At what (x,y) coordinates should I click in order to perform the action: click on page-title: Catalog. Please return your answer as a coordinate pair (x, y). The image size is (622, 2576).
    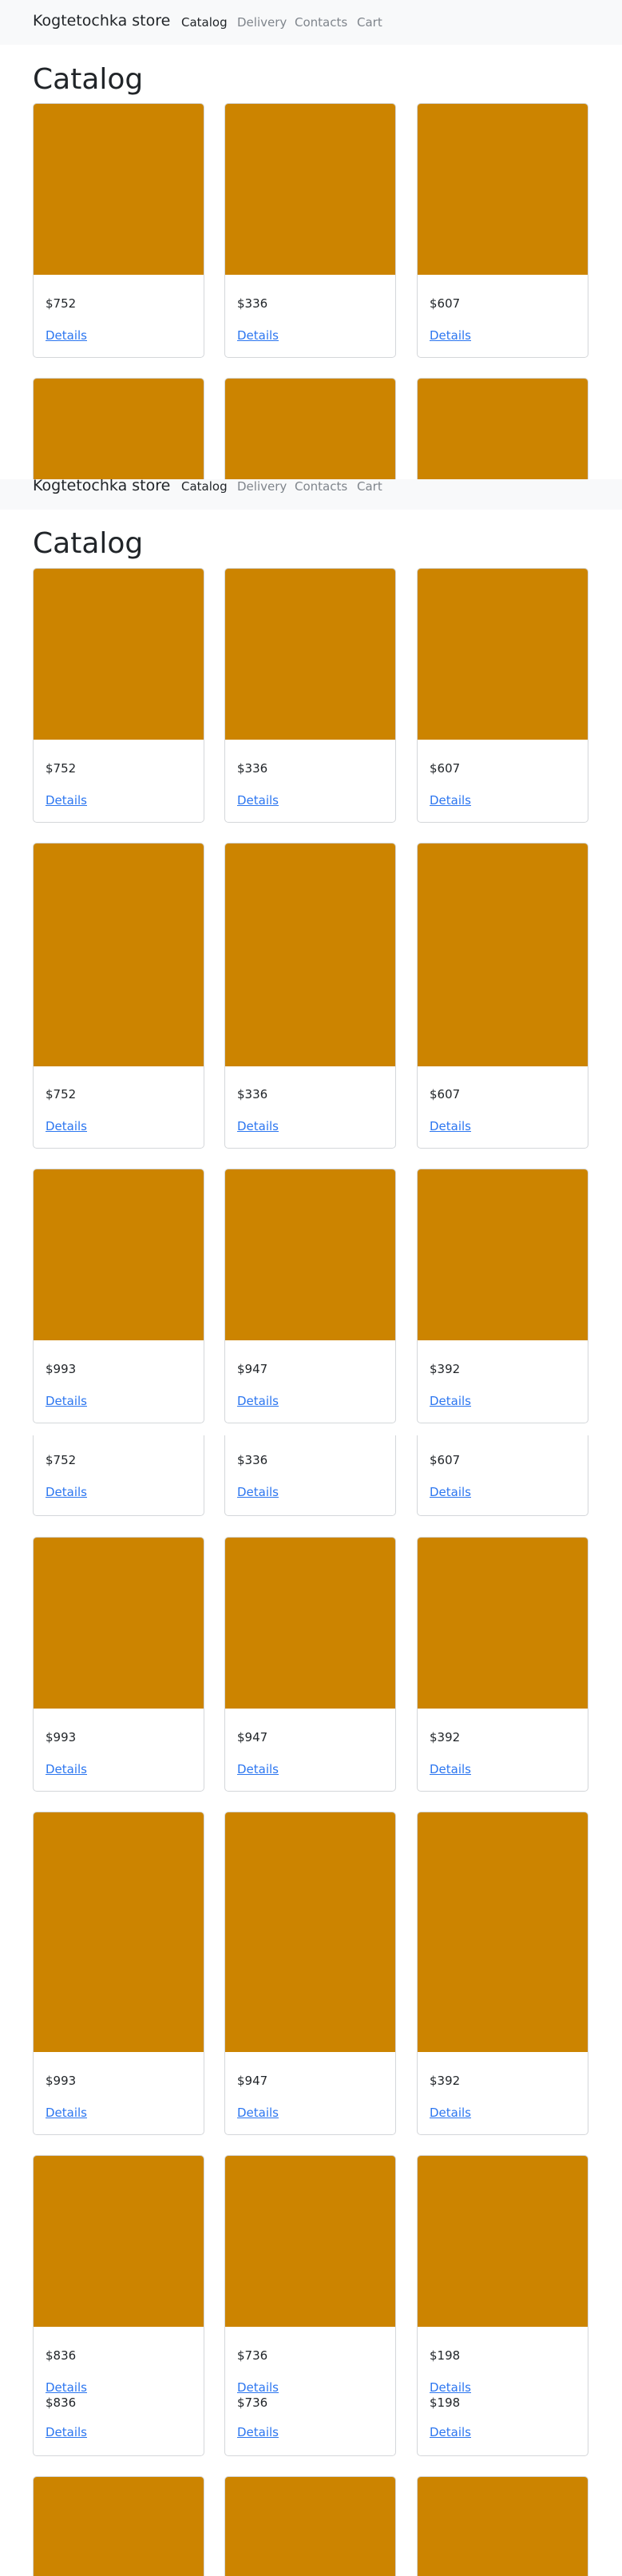
    Looking at the image, I should click on (88, 79).